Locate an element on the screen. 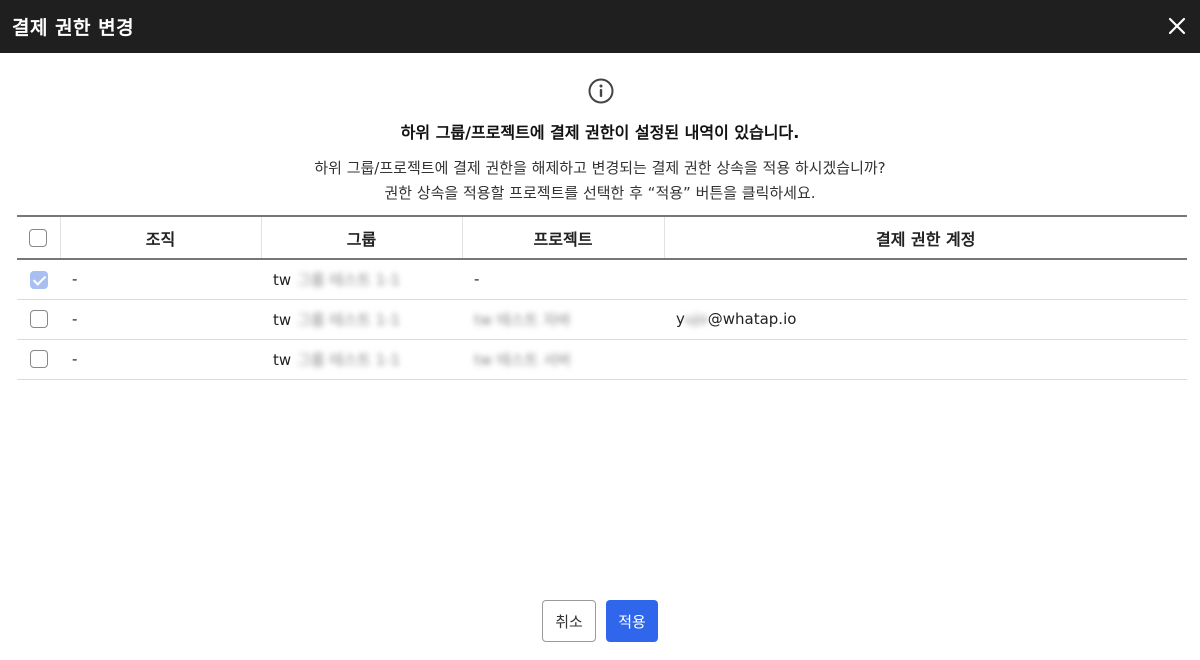 The height and width of the screenshot is (660, 1200). table-row: - tw 그룹 테스트 1-1 tw 테스트 서버 is located at coordinates (602, 359).